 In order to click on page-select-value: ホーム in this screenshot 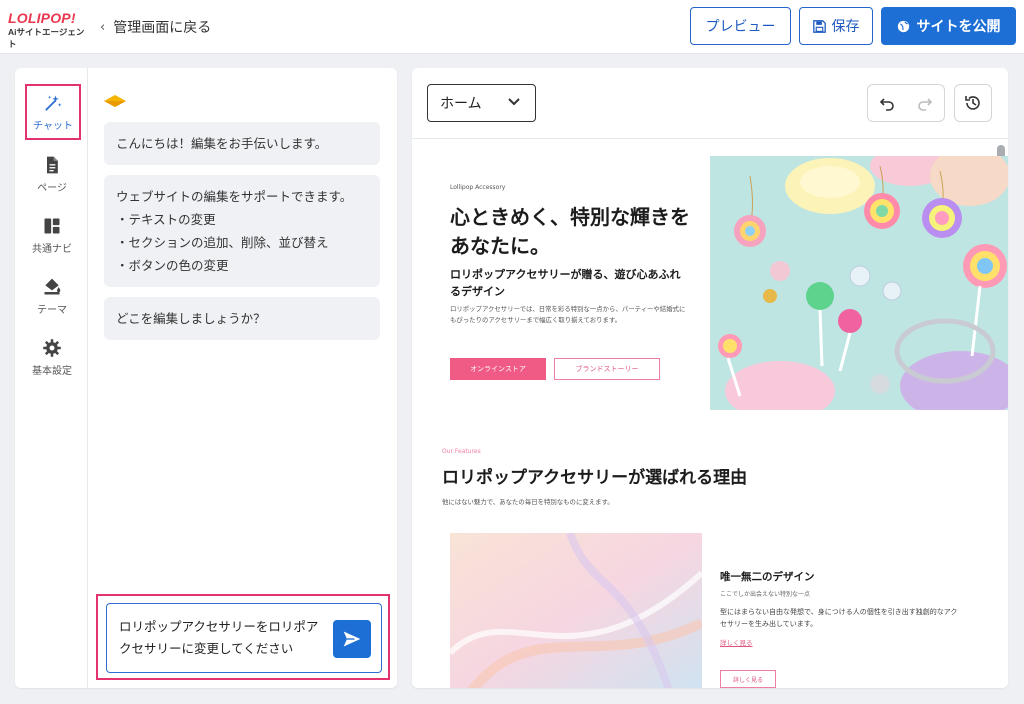, I will do `click(461, 104)`.